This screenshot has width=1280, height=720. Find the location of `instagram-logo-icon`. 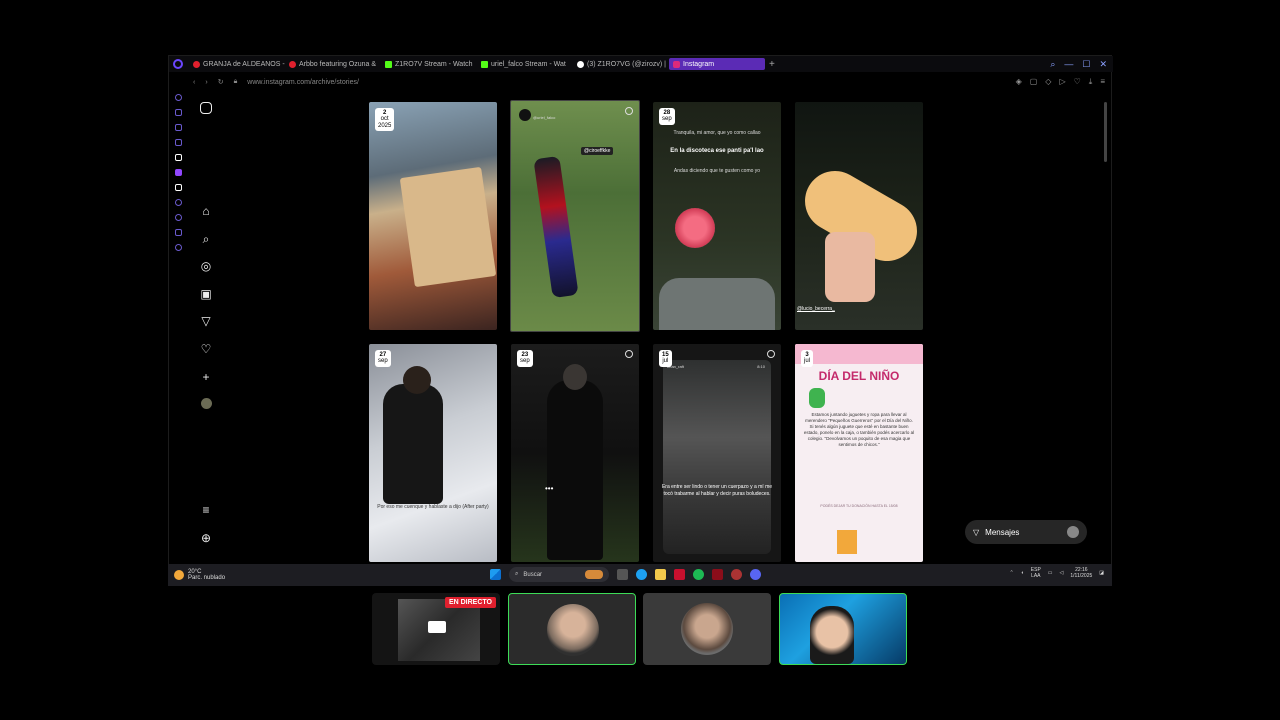

instagram-logo-icon is located at coordinates (206, 108).